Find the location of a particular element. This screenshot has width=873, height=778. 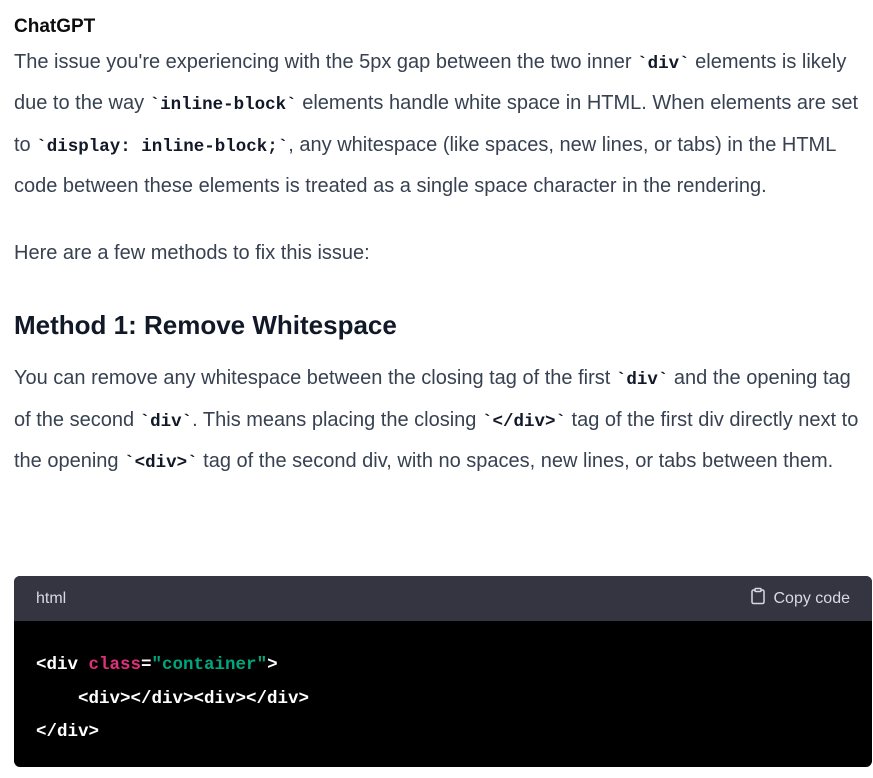

code-language-label: html is located at coordinates (51, 598).